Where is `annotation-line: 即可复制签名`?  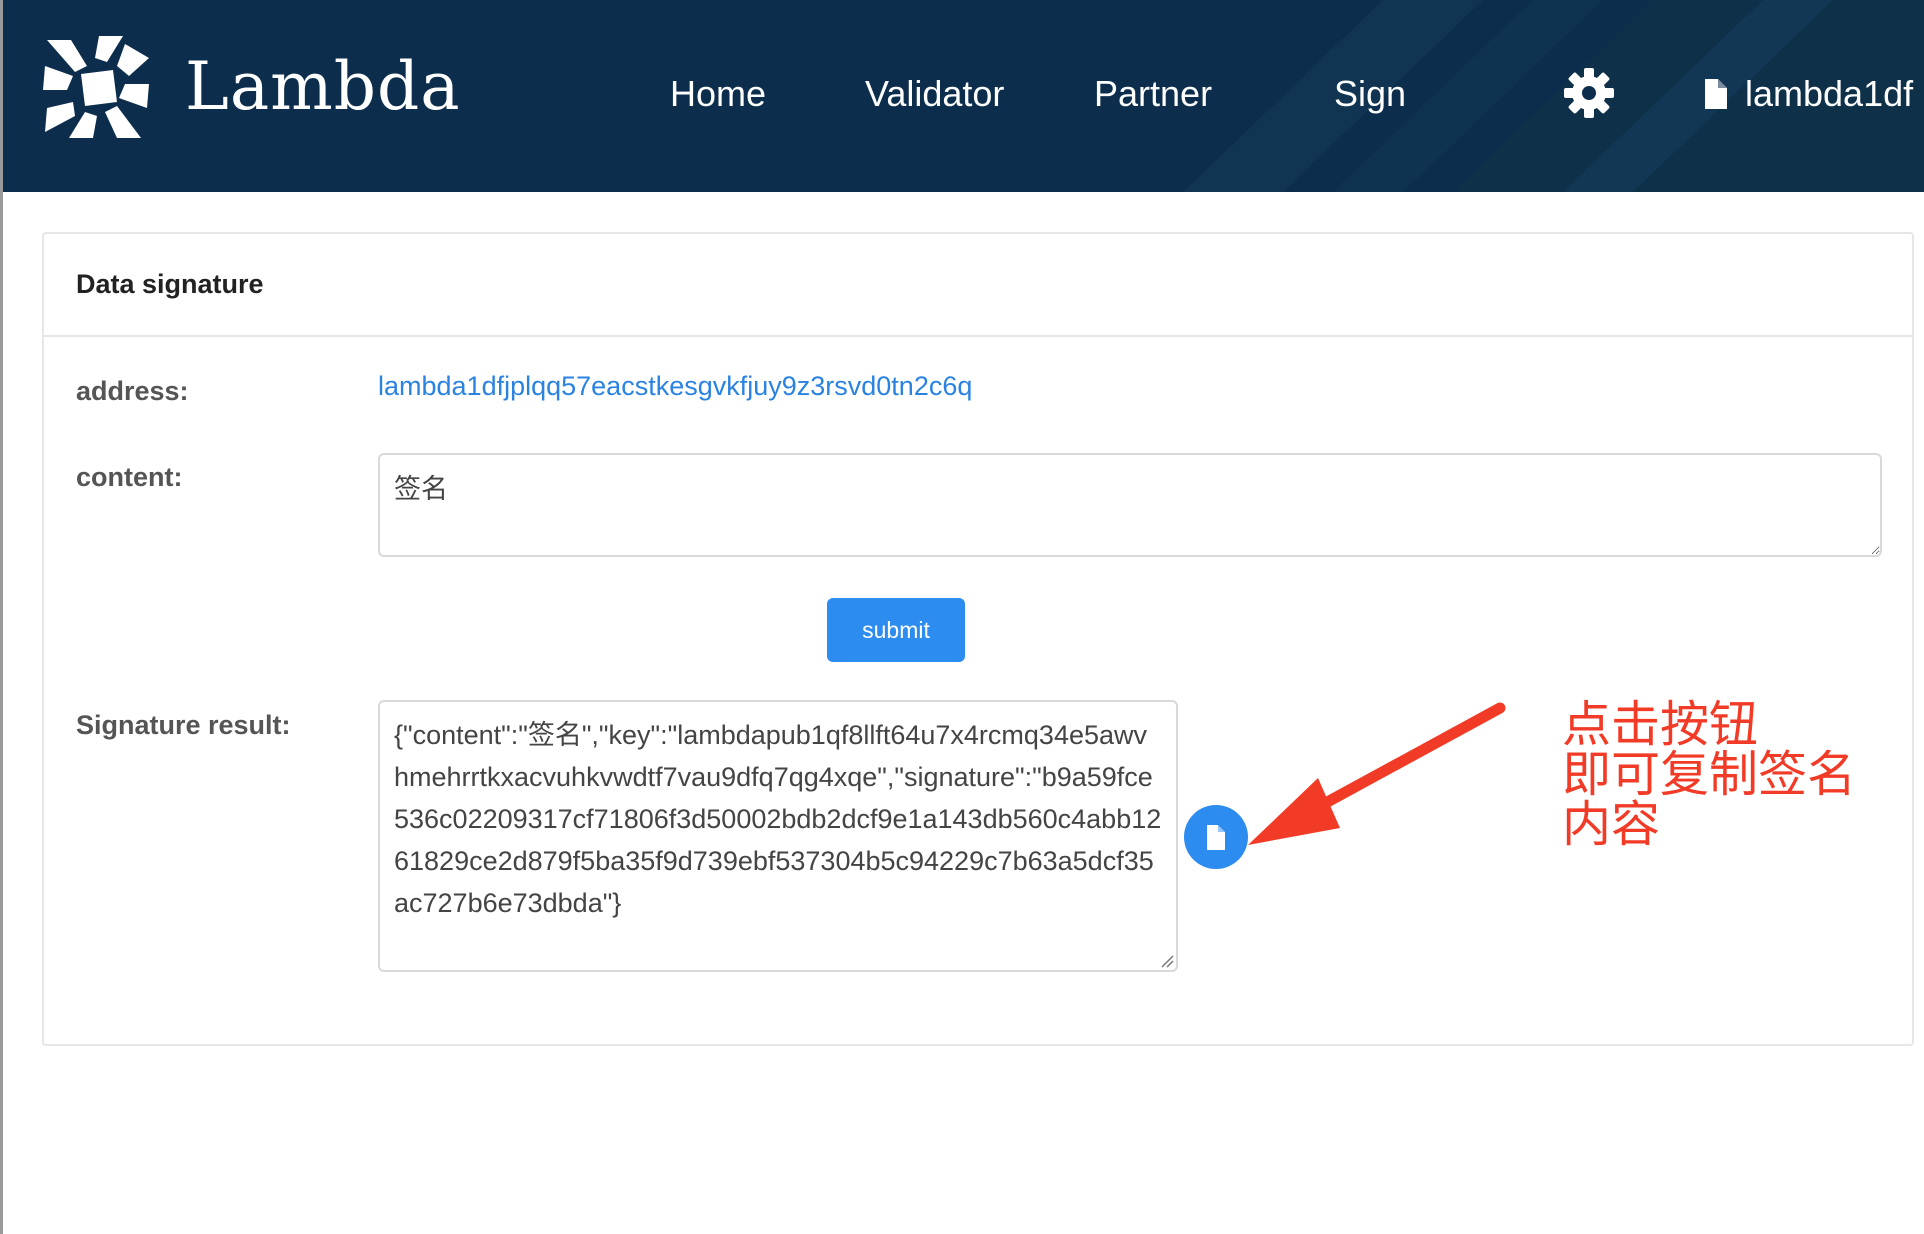
annotation-line: 即可复制签名 is located at coordinates (1709, 774).